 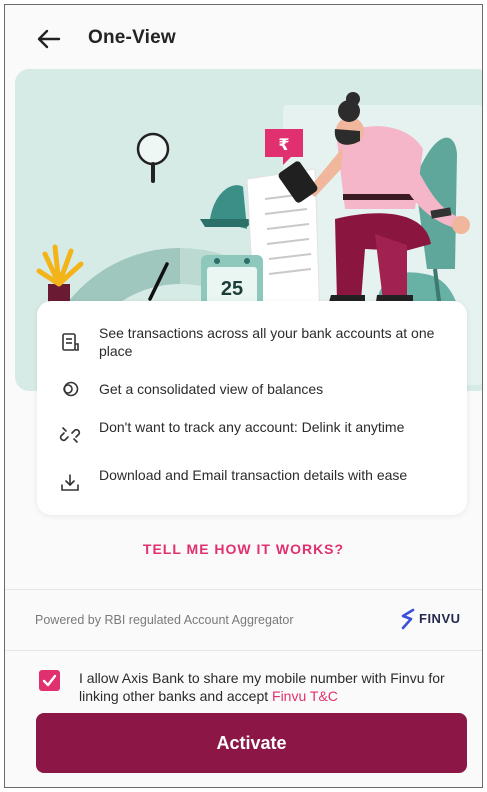 I want to click on download-icon, so click(x=70, y=482).